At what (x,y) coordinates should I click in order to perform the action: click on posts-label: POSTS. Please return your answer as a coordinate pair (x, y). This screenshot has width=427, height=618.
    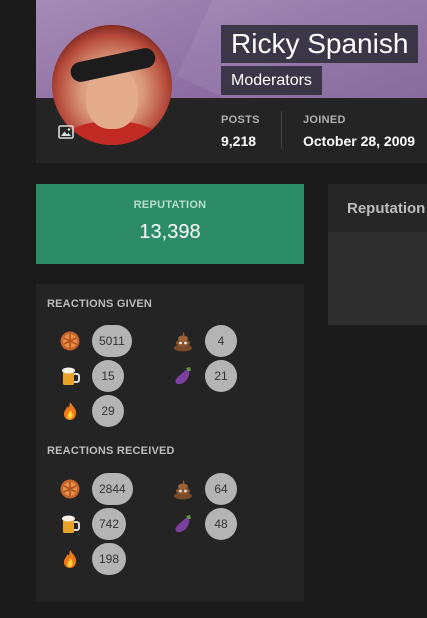
    Looking at the image, I should click on (240, 120).